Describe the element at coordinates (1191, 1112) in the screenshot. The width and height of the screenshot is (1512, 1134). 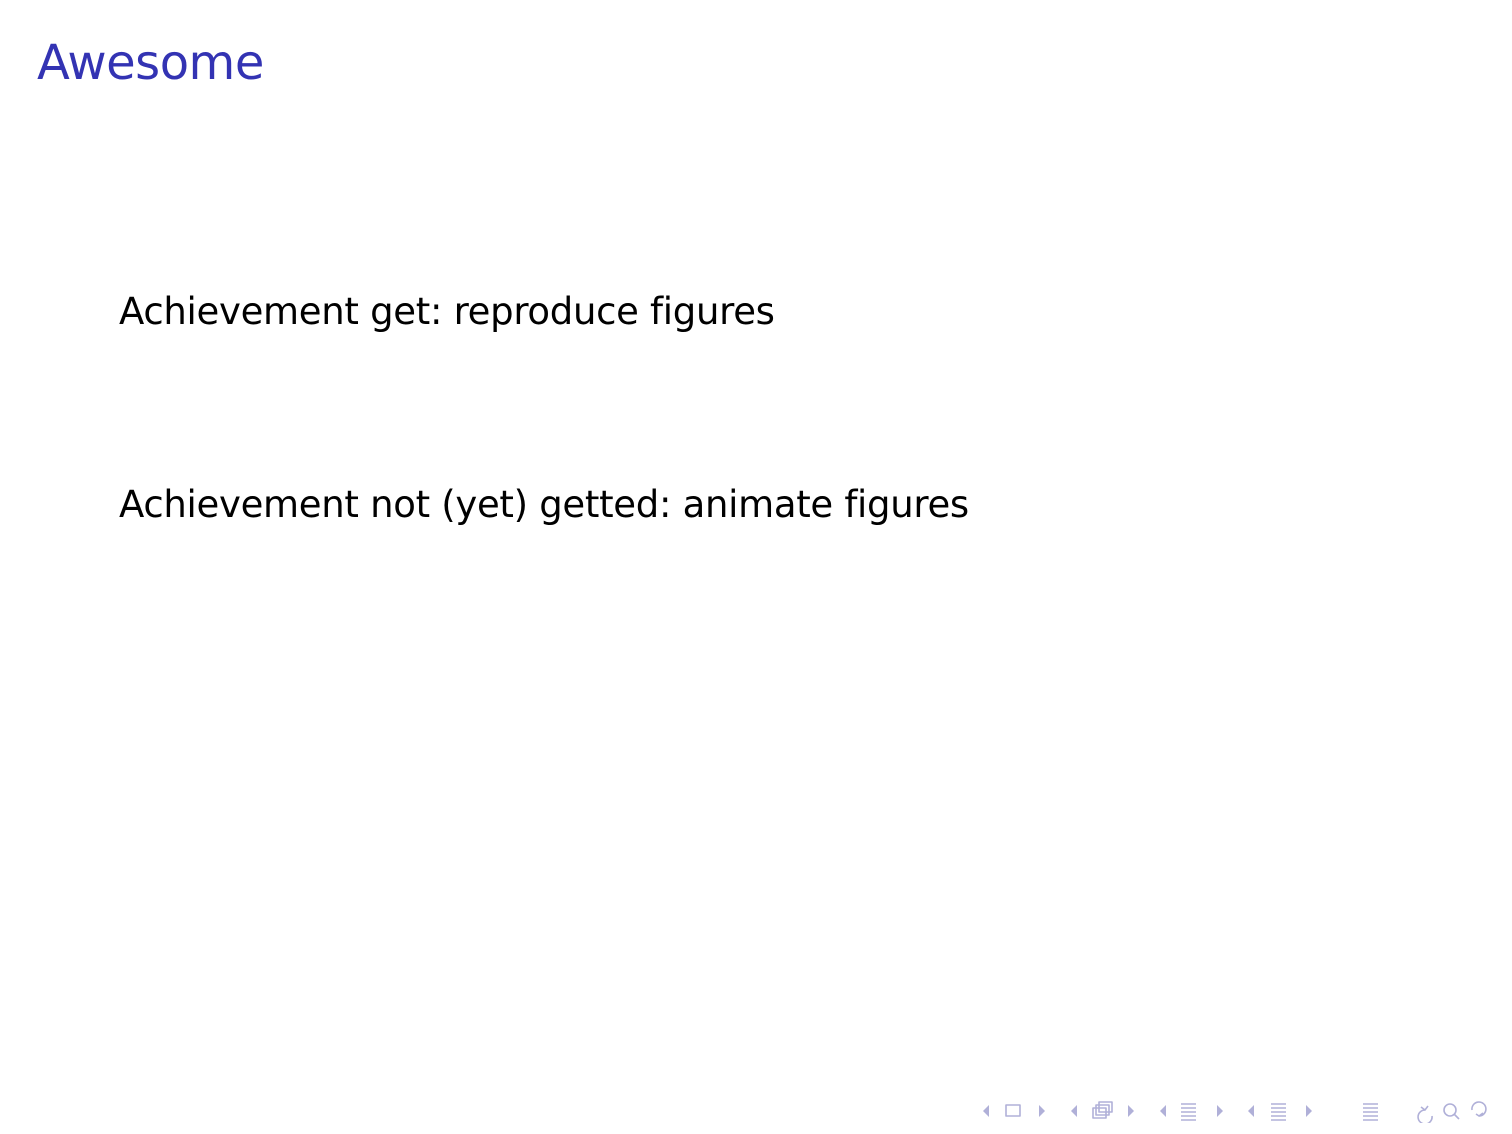
I see `section-nav-icon` at that location.